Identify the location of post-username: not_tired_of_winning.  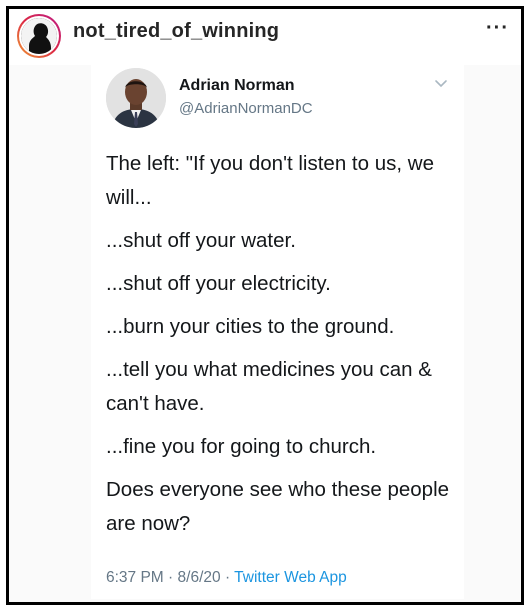
(176, 31).